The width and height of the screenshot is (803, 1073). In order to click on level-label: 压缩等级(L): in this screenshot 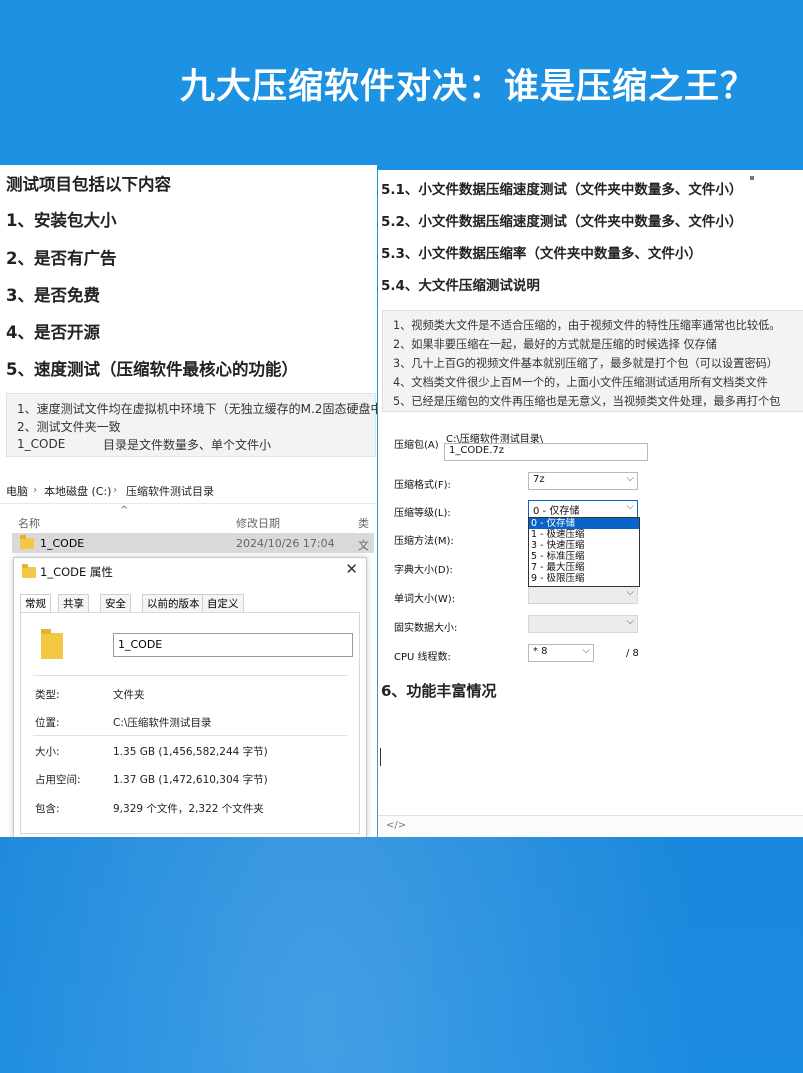, I will do `click(422, 513)`.